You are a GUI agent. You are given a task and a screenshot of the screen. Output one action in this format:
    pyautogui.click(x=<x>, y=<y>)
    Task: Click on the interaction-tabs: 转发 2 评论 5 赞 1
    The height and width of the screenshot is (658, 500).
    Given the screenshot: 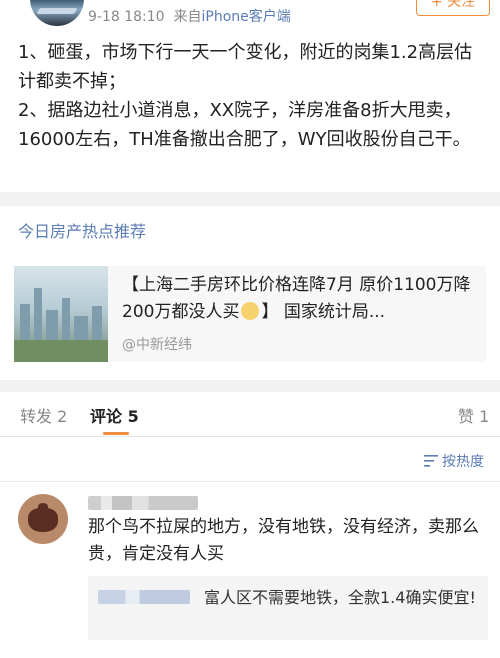 What is the action you would take?
    pyautogui.click(x=250, y=414)
    